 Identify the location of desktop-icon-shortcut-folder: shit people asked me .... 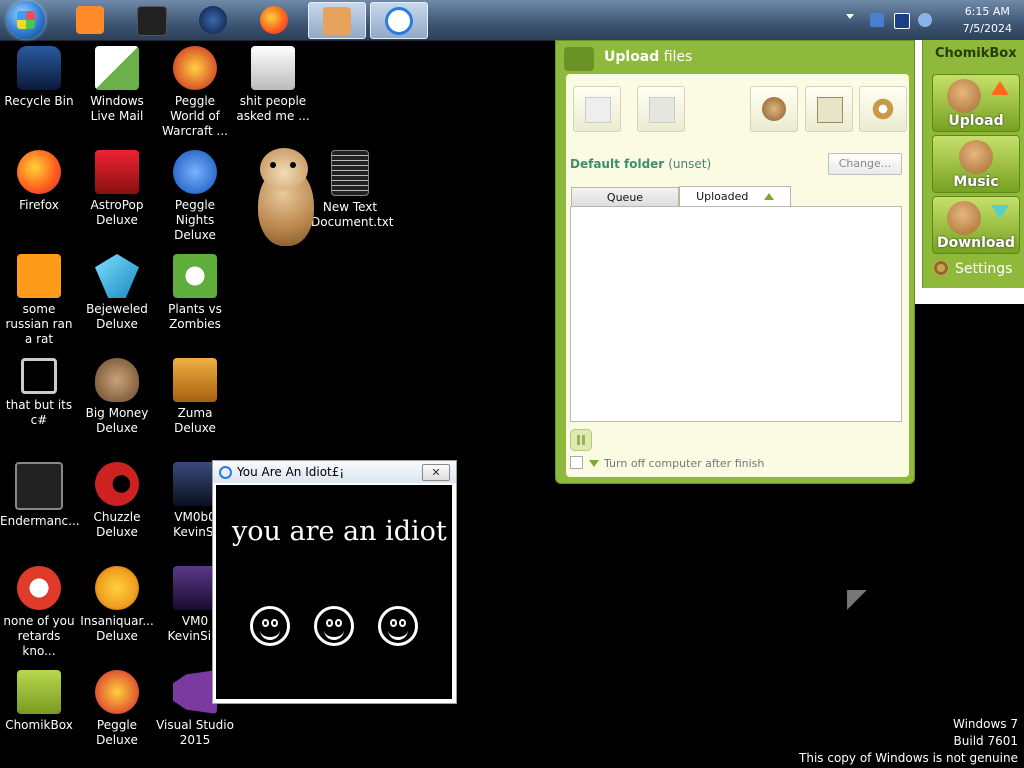
(273, 85).